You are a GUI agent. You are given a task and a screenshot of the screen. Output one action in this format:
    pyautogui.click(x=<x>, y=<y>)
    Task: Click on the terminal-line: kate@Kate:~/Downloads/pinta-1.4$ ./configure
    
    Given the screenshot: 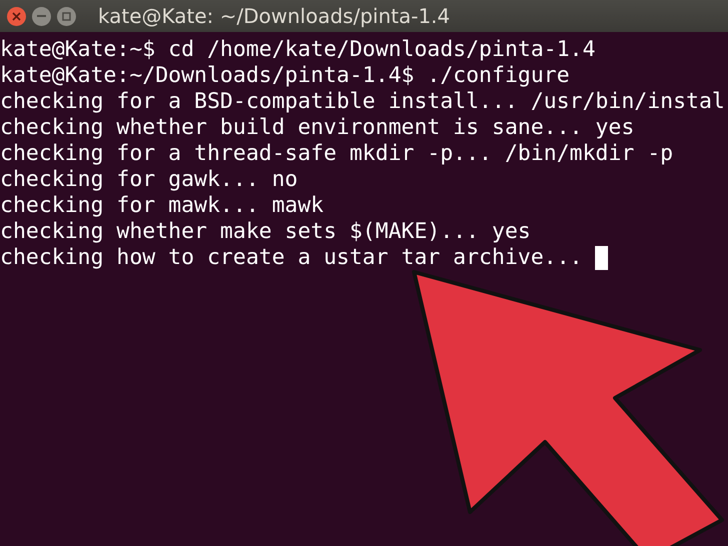 What is the action you would take?
    pyautogui.click(x=285, y=76)
    